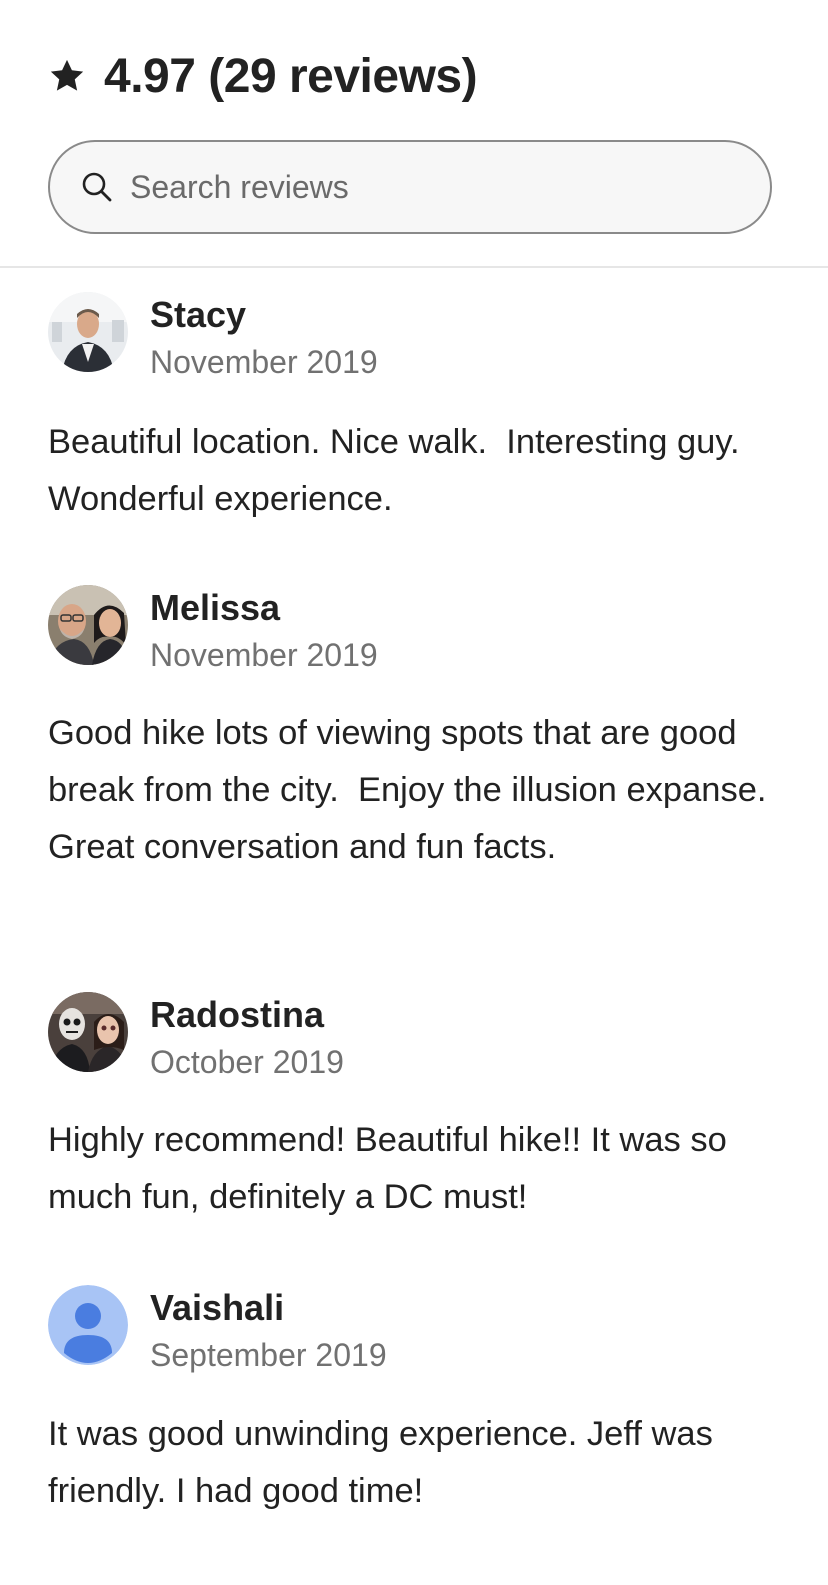 The image size is (828, 1585). I want to click on star-icon, so click(67, 76).